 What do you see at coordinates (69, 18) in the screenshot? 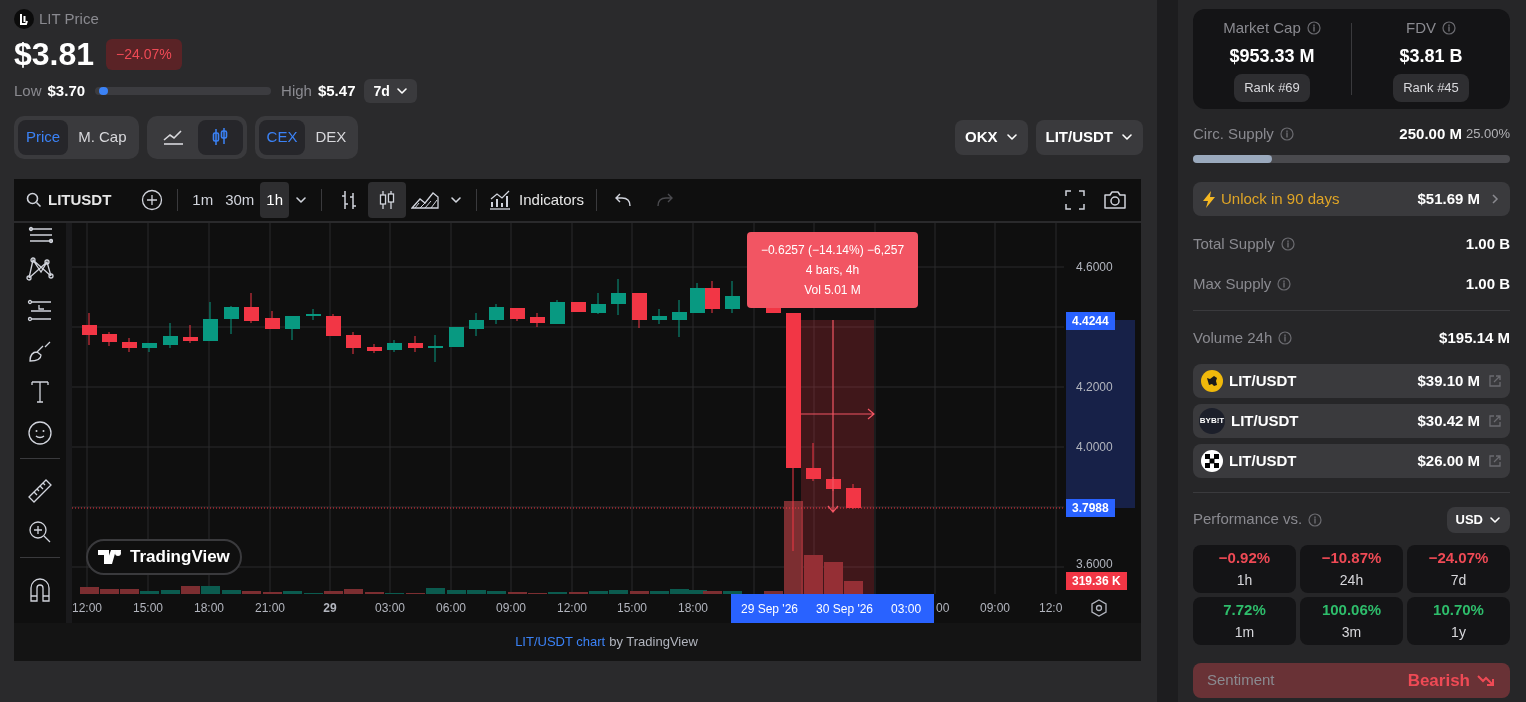
I see `token-title: LIT Price` at bounding box center [69, 18].